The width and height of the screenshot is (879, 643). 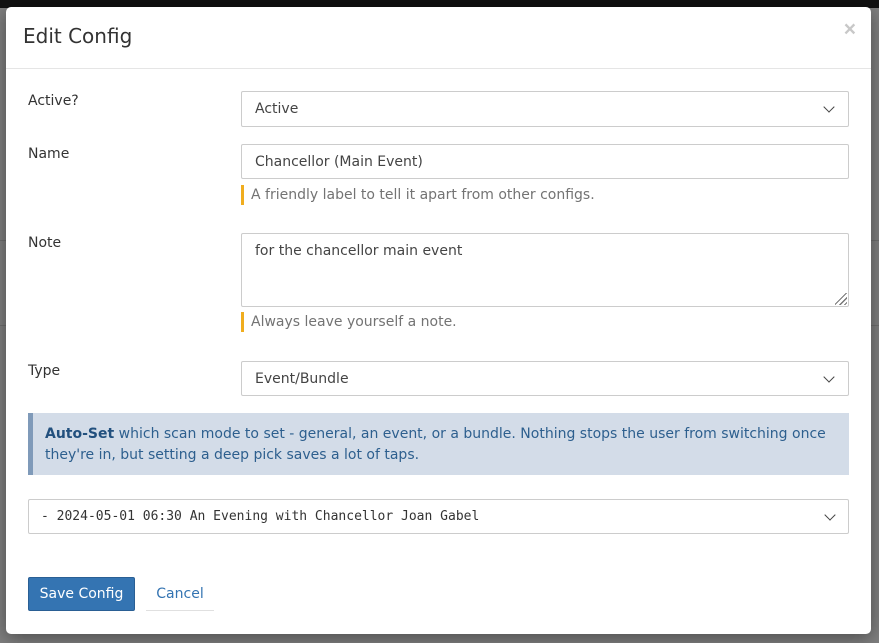 I want to click on active-label: Active?, so click(x=53, y=101).